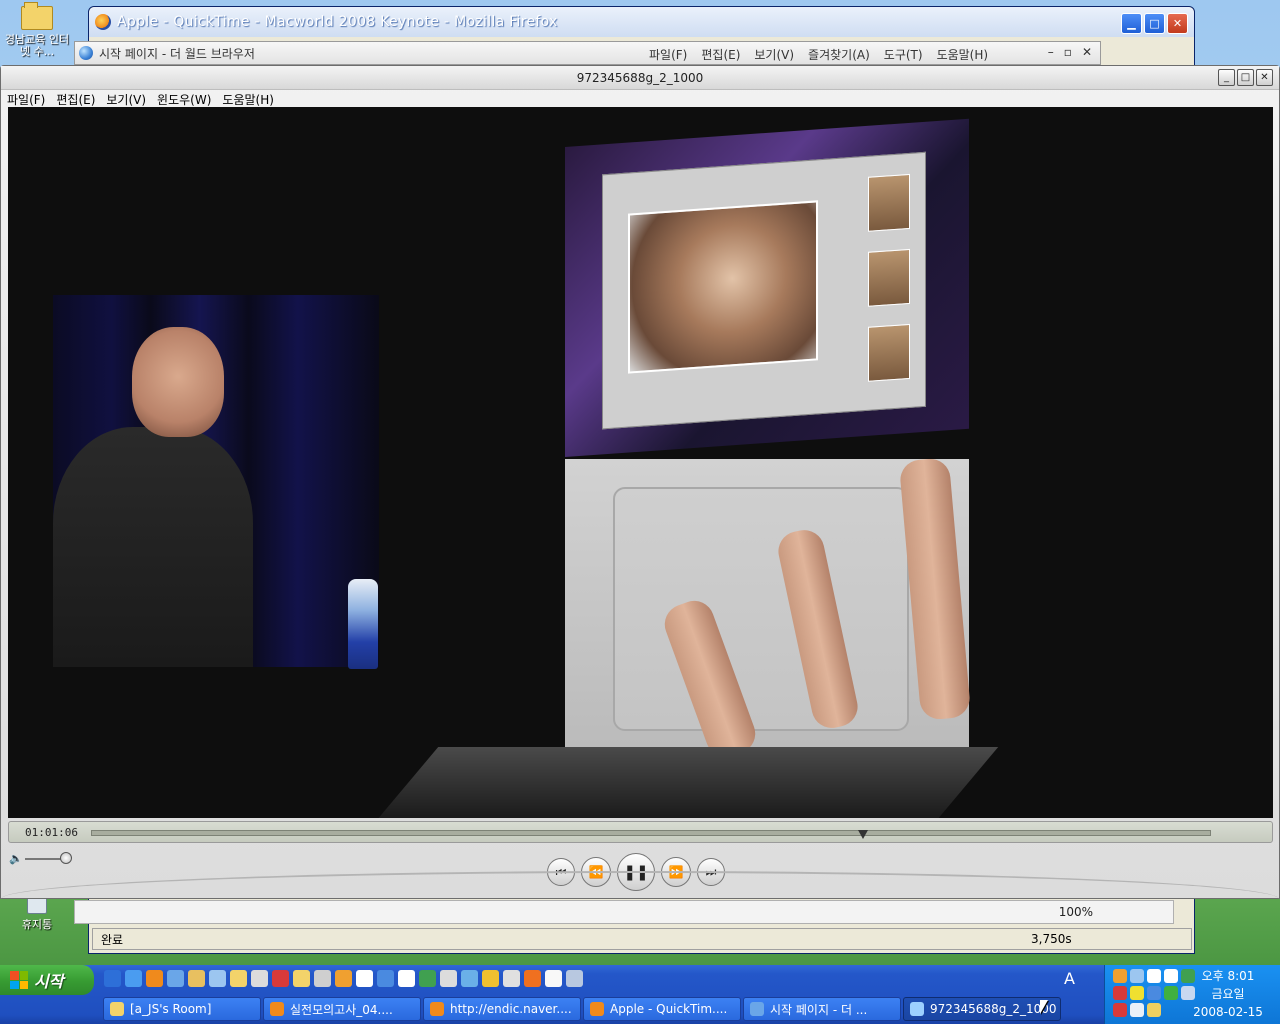 Image resolution: width=1280 pixels, height=1024 pixels. Describe the element at coordinates (1068, 52) in the screenshot. I see `maximize-icon: ▫` at that location.